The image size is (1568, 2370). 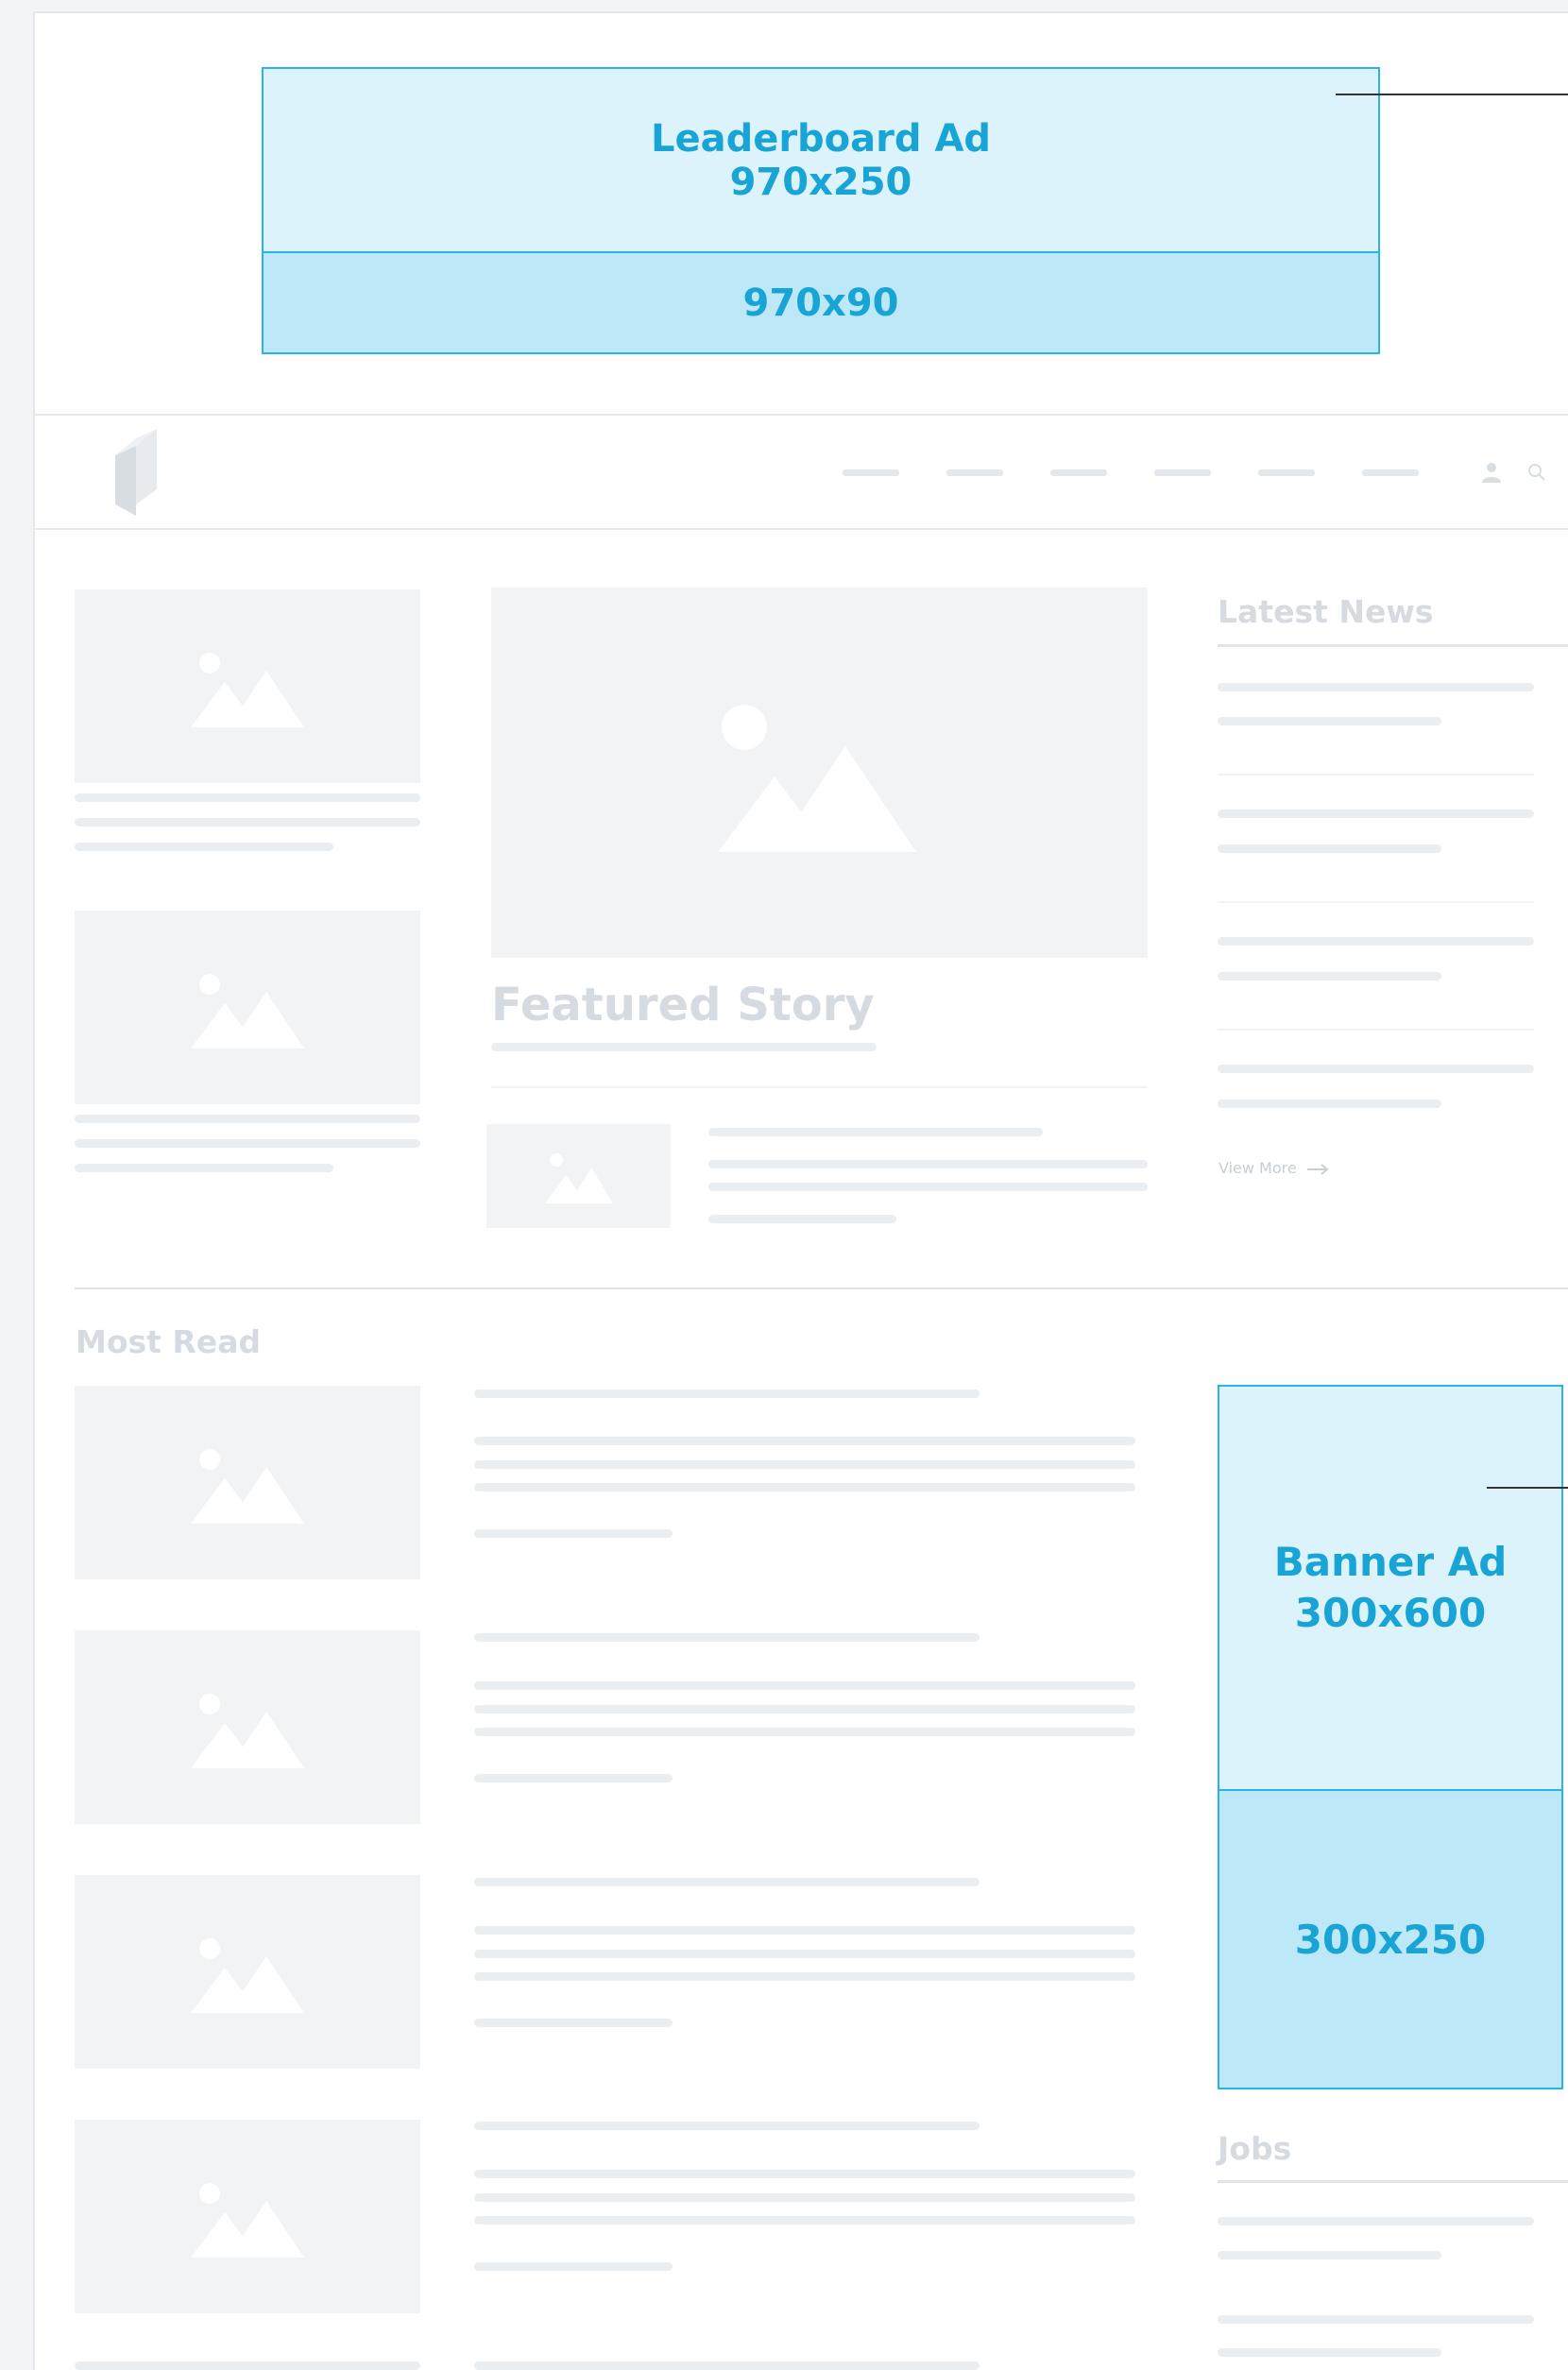 What do you see at coordinates (819, 1087) in the screenshot?
I see `featured-divider` at bounding box center [819, 1087].